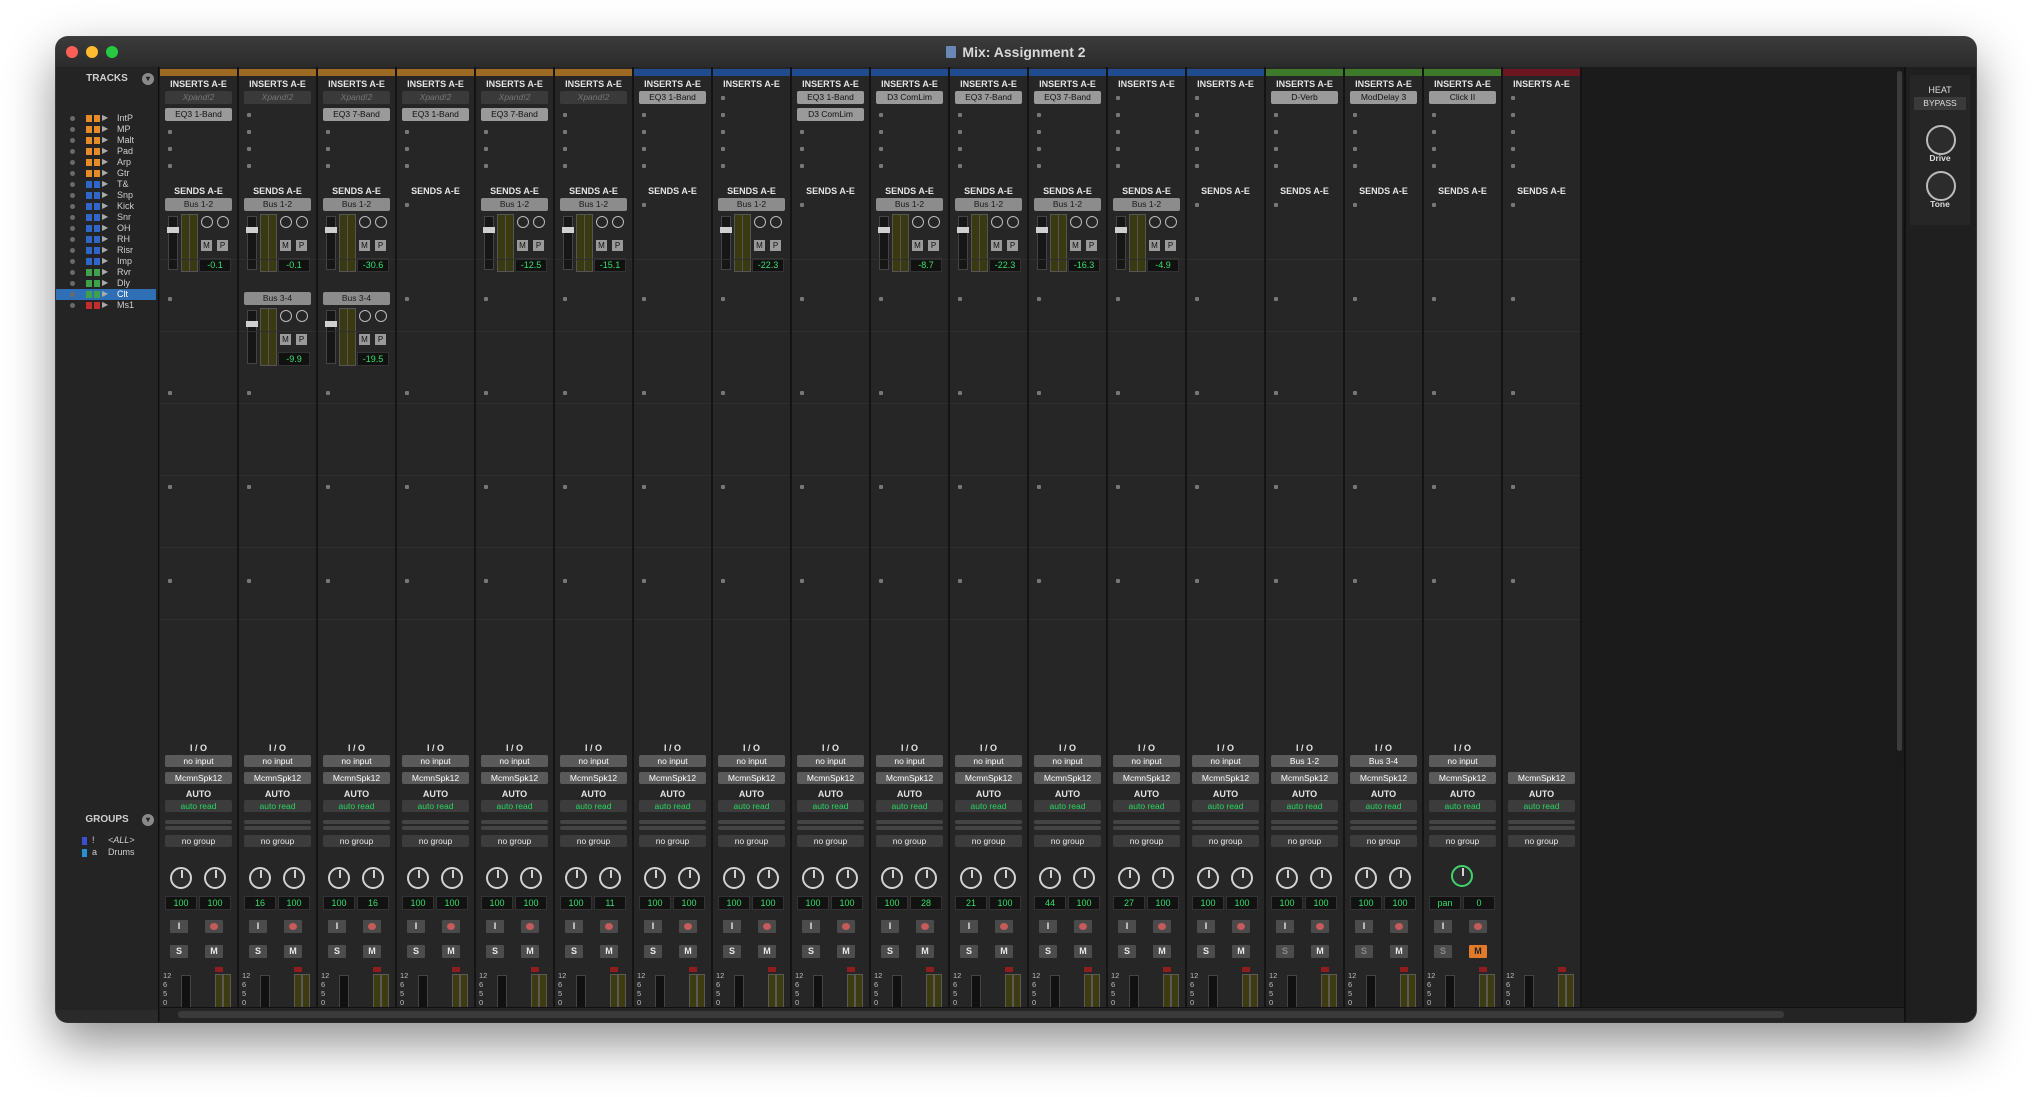 The height and width of the screenshot is (1097, 2032). What do you see at coordinates (252, 230) in the screenshot?
I see `send-fader-cap` at bounding box center [252, 230].